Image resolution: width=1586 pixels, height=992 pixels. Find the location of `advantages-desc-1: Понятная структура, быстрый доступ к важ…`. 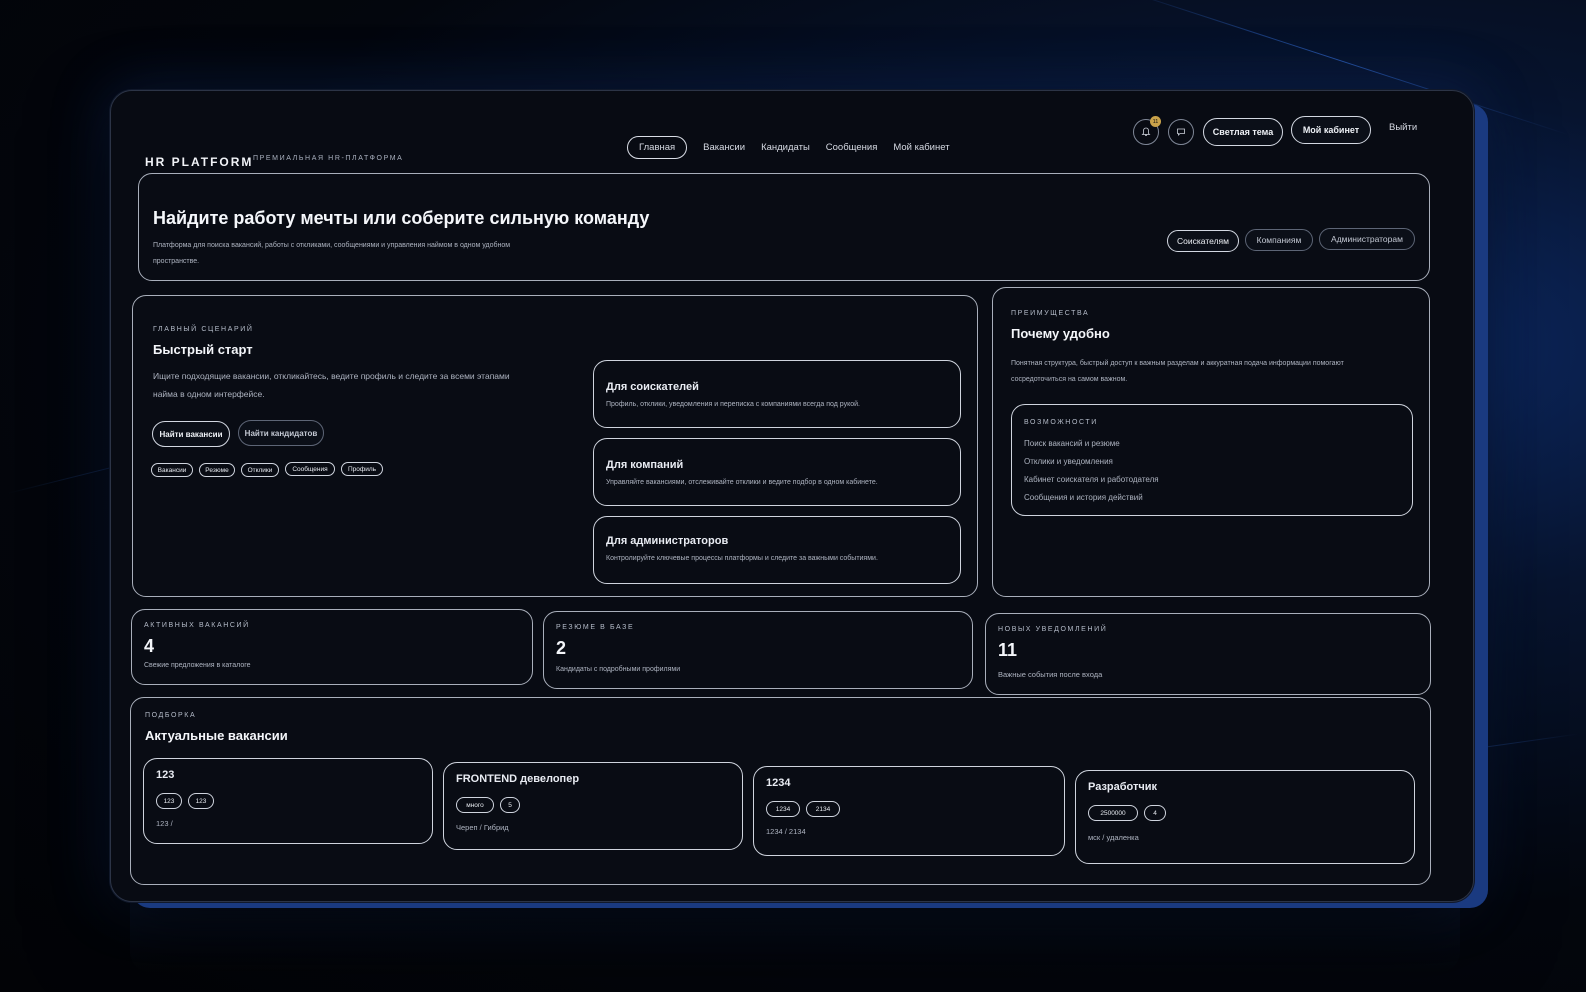

advantages-desc-1: Понятная структура, быстрый доступ к важ… is located at coordinates (1177, 363).